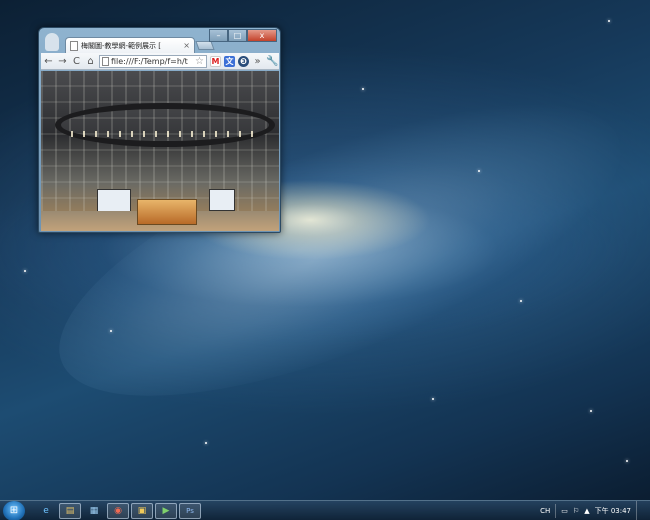 This screenshot has width=650, height=520. What do you see at coordinates (205, 45) in the screenshot?
I see `new-tab-button` at bounding box center [205, 45].